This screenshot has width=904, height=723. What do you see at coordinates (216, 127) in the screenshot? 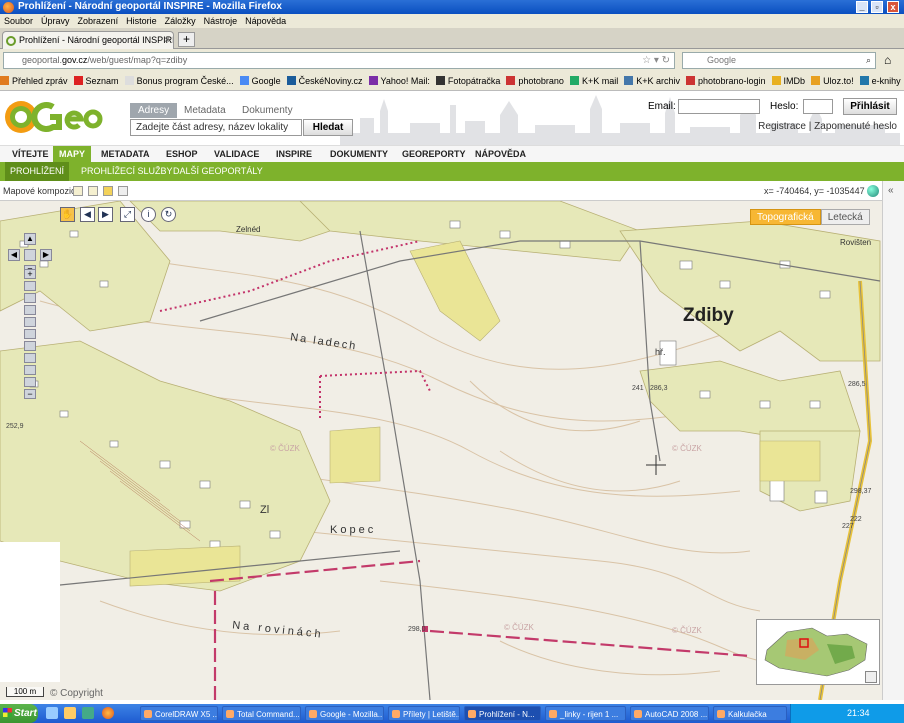
I see `address-search-input: Zadejte část adresy, název lokality` at bounding box center [216, 127].